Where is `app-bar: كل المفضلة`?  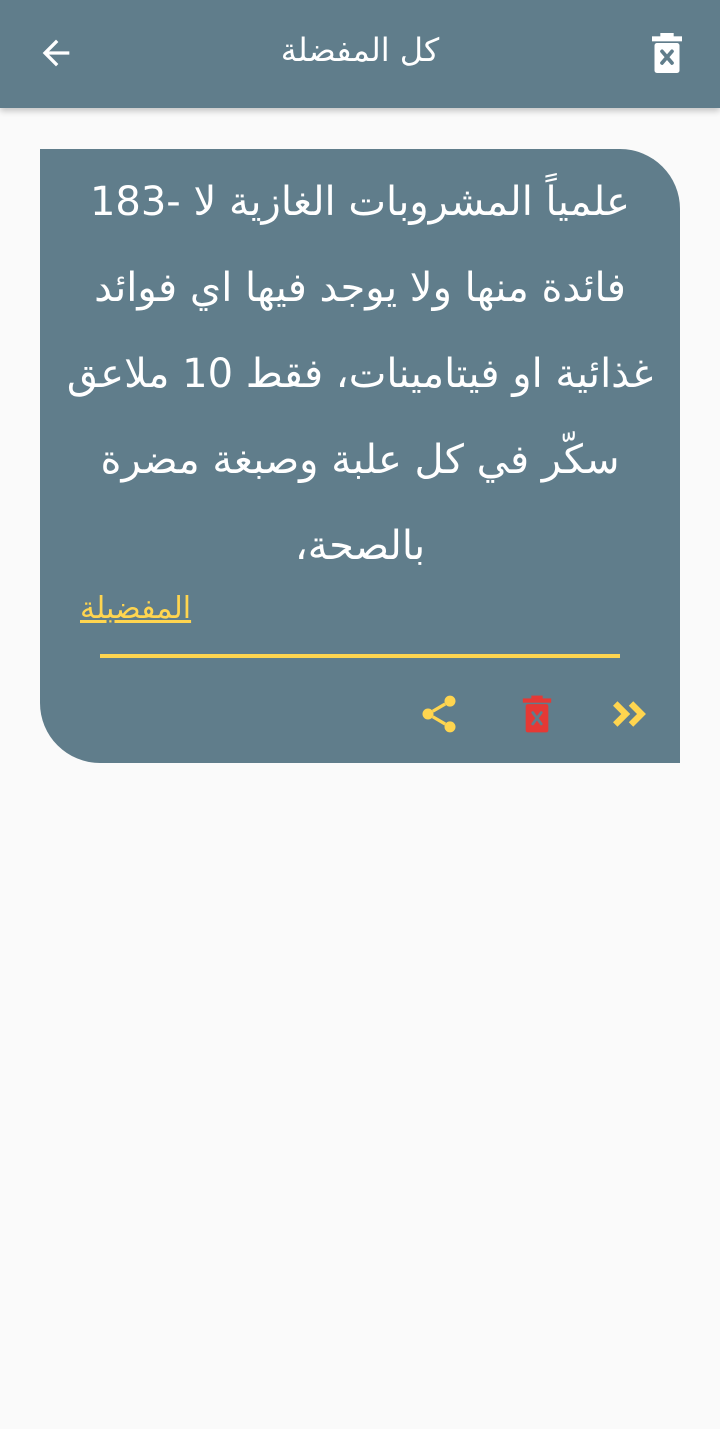
app-bar: كل المفضلة is located at coordinates (360, 54).